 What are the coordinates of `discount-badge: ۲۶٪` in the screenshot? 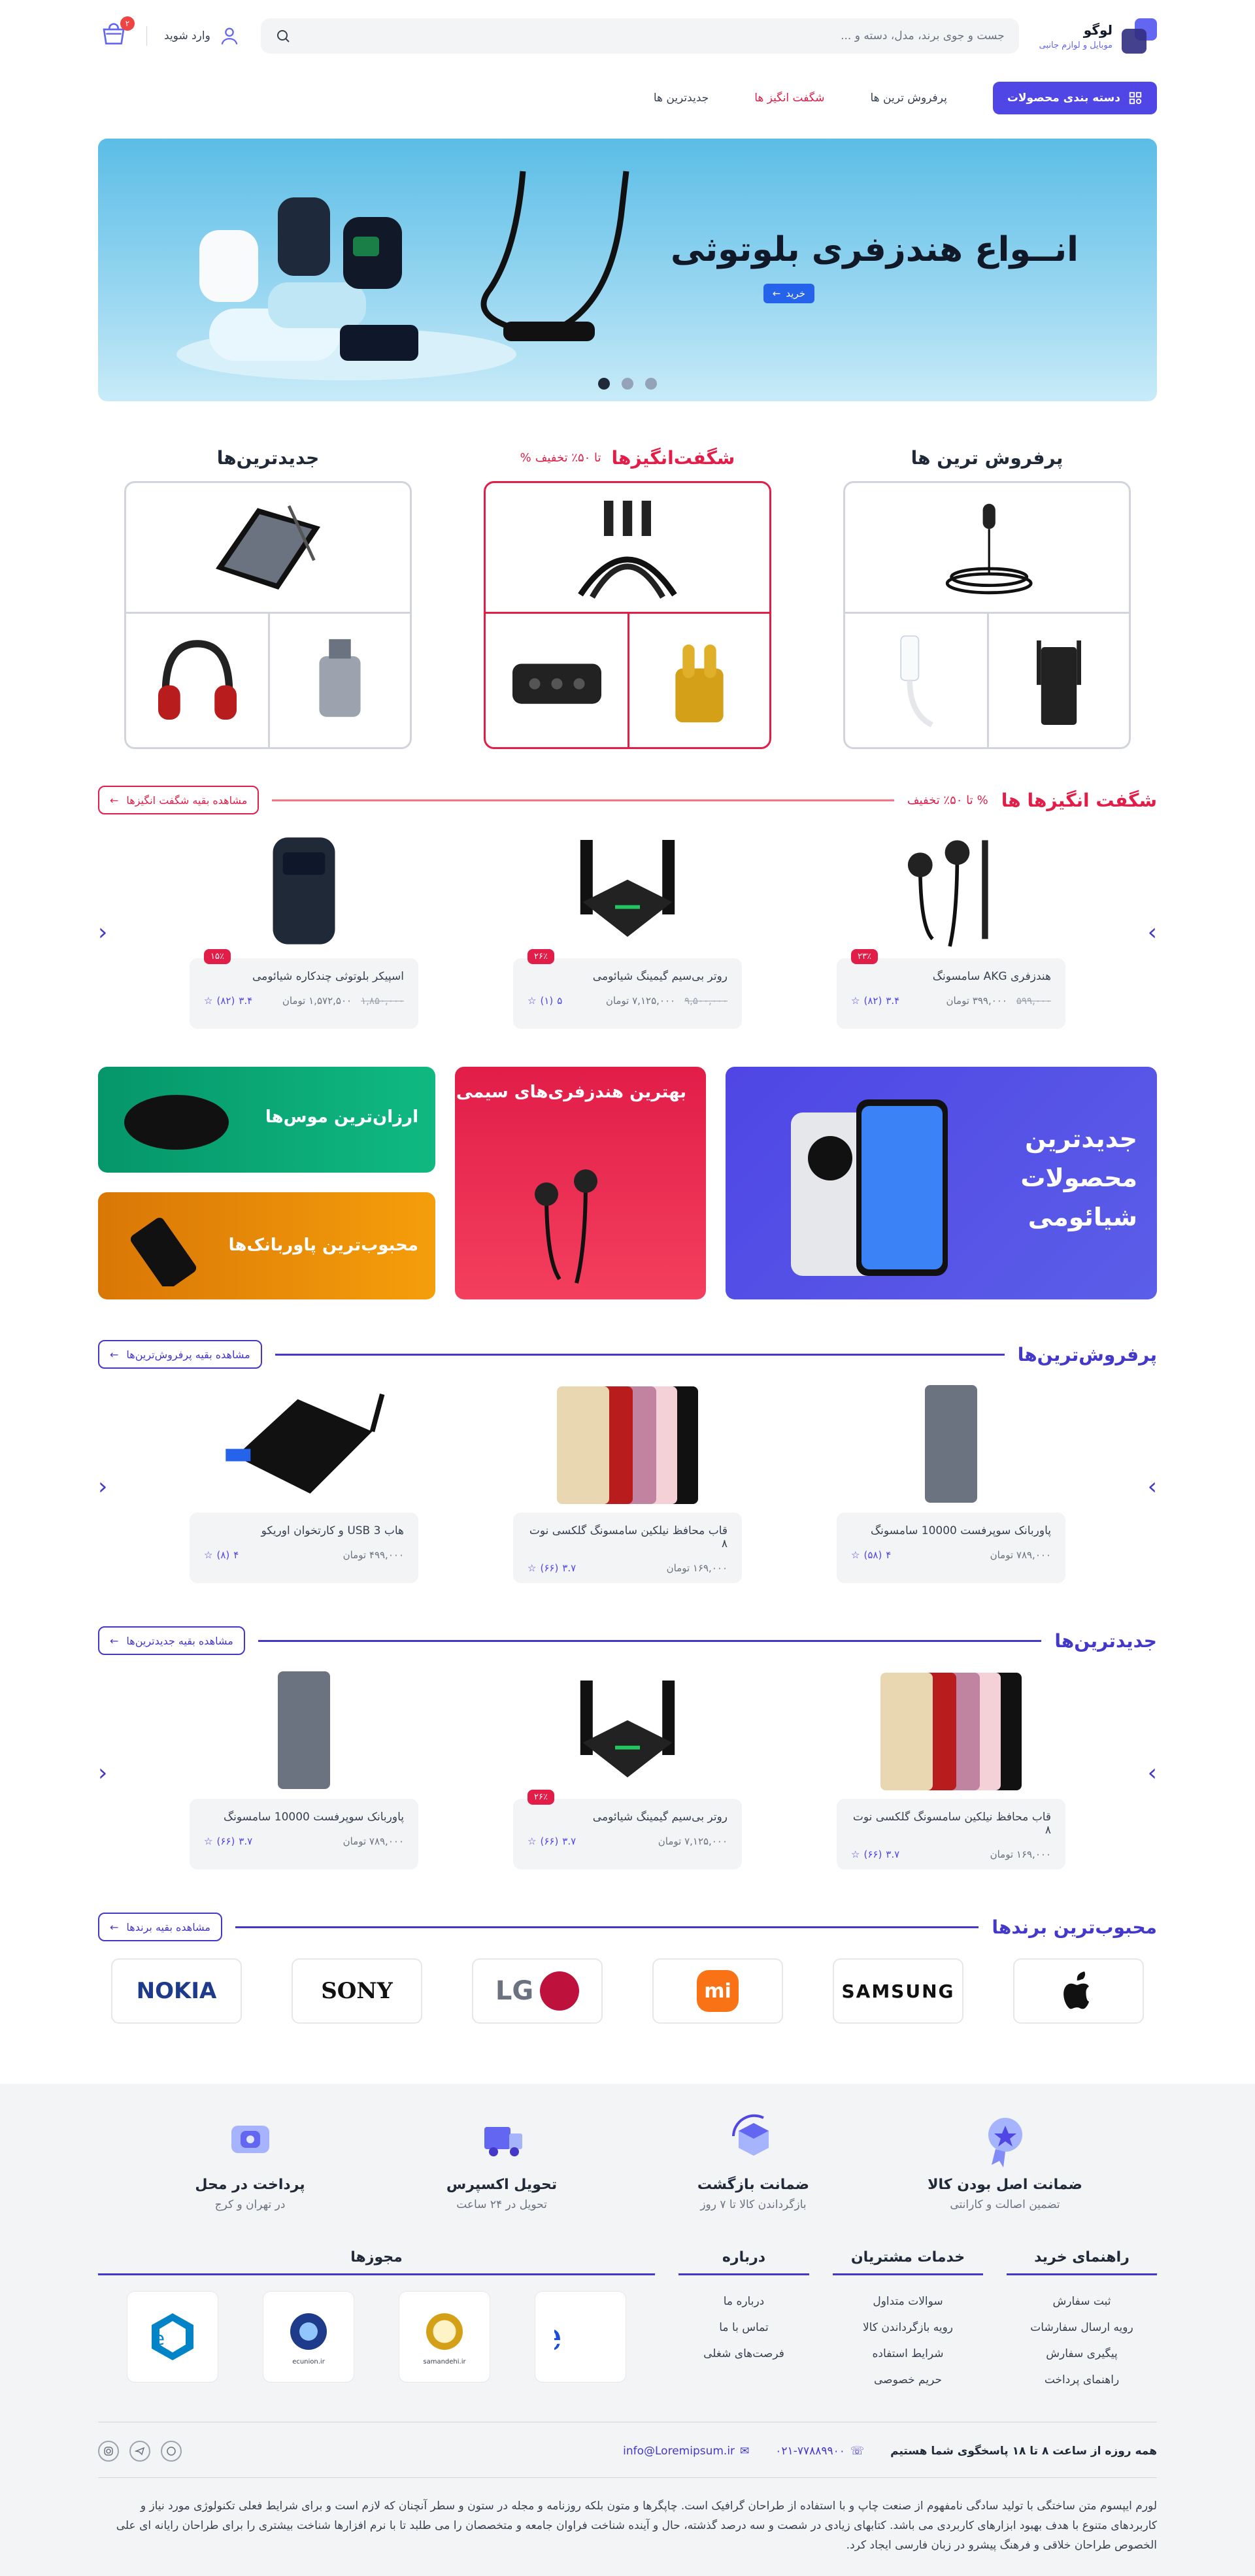 It's located at (540, 1798).